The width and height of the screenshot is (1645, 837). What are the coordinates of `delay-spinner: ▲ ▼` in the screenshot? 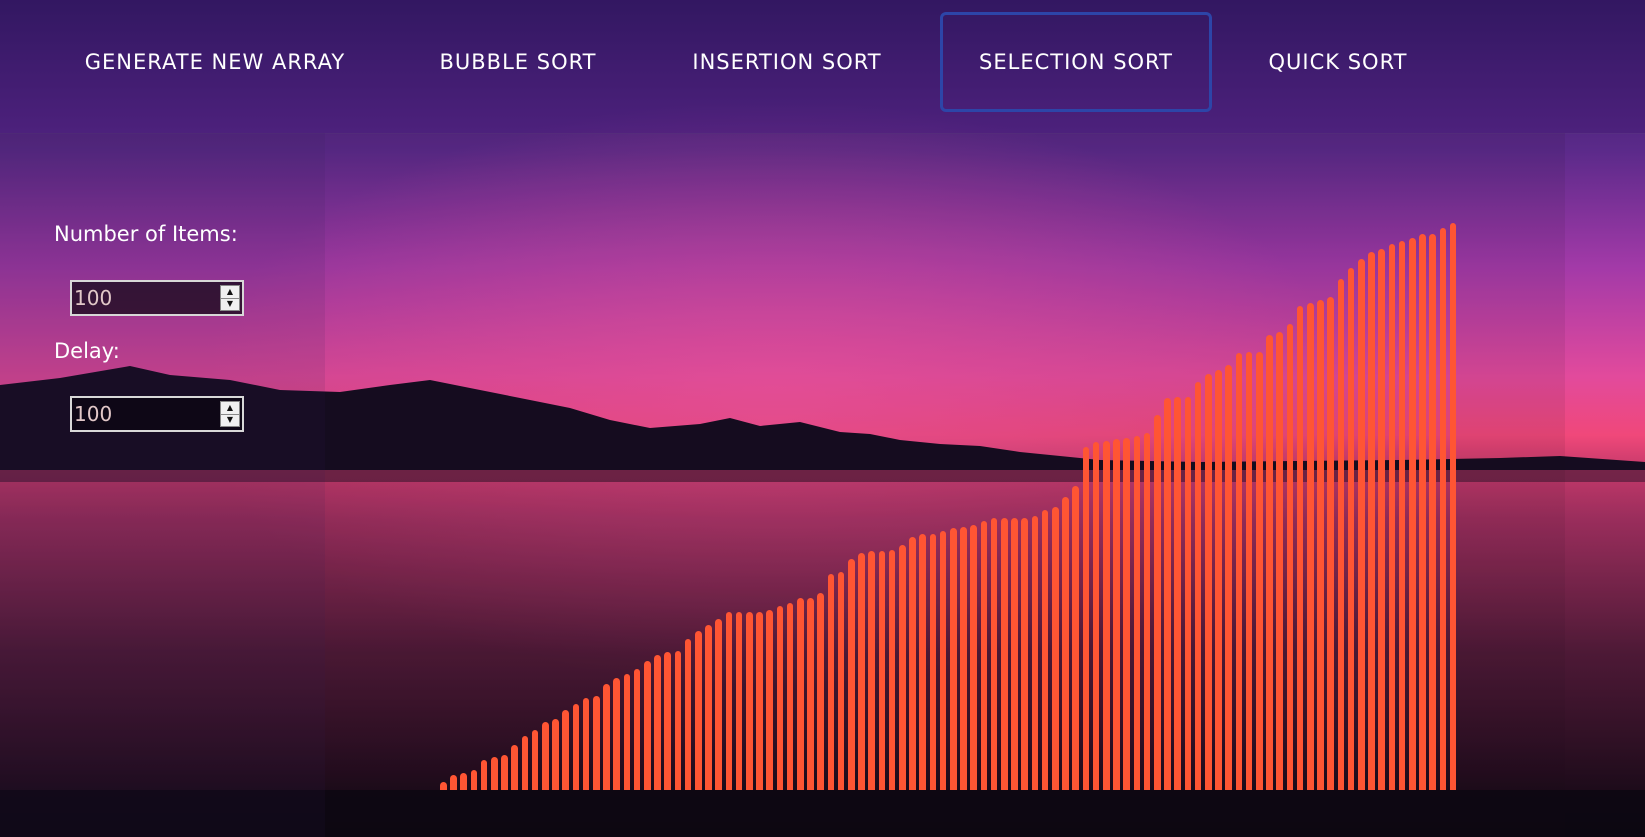 It's located at (230, 414).